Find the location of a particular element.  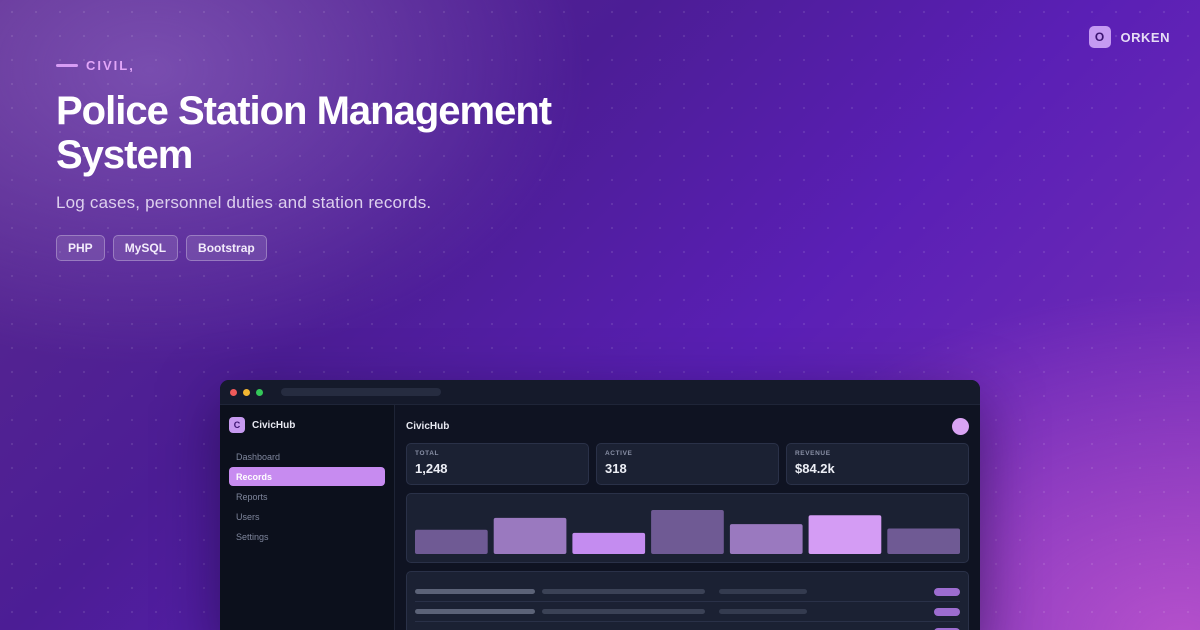

stat-label: TOTAL is located at coordinates (427, 453).